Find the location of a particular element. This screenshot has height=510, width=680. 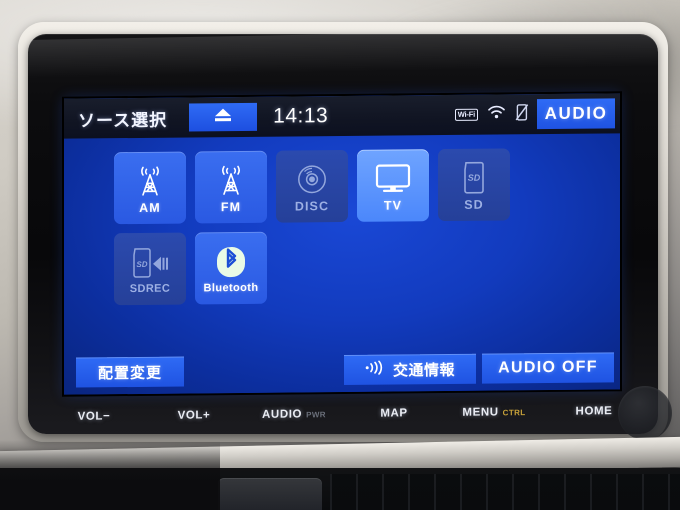

layout-change-label: 配置変更 is located at coordinates (129, 373).